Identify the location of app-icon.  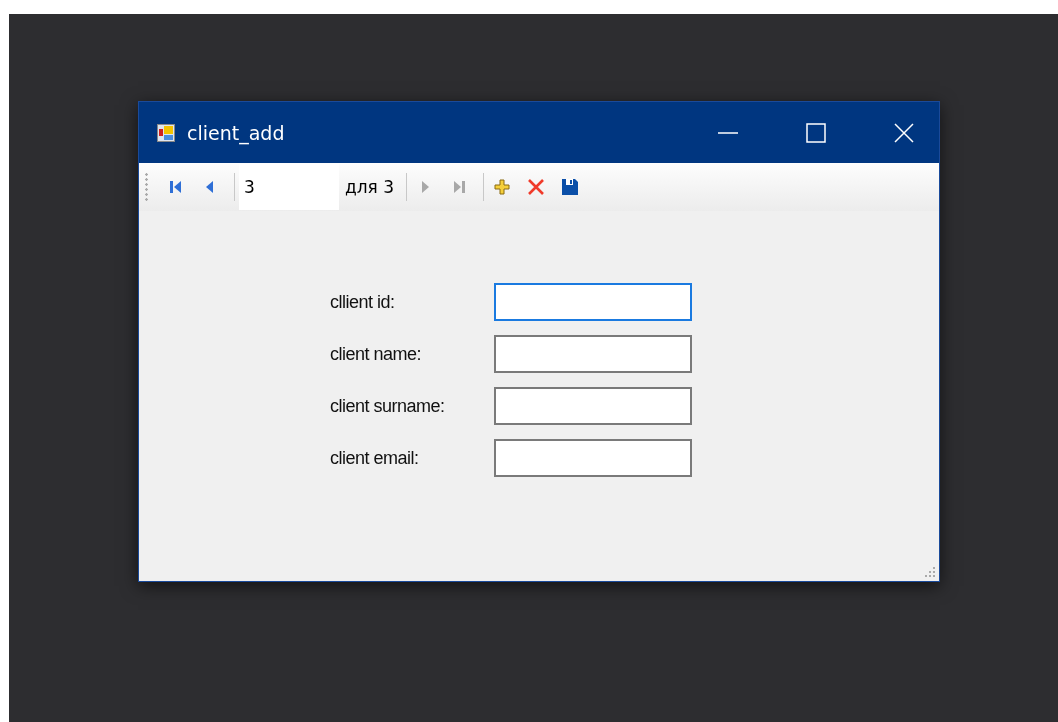
(166, 132).